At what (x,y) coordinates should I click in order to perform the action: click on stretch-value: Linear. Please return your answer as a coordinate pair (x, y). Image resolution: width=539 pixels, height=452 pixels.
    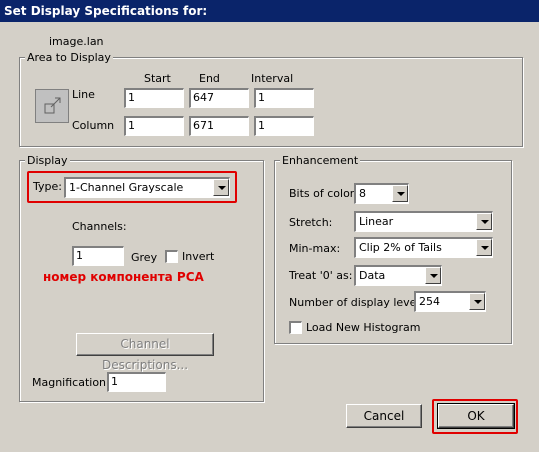
    Looking at the image, I should click on (376, 221).